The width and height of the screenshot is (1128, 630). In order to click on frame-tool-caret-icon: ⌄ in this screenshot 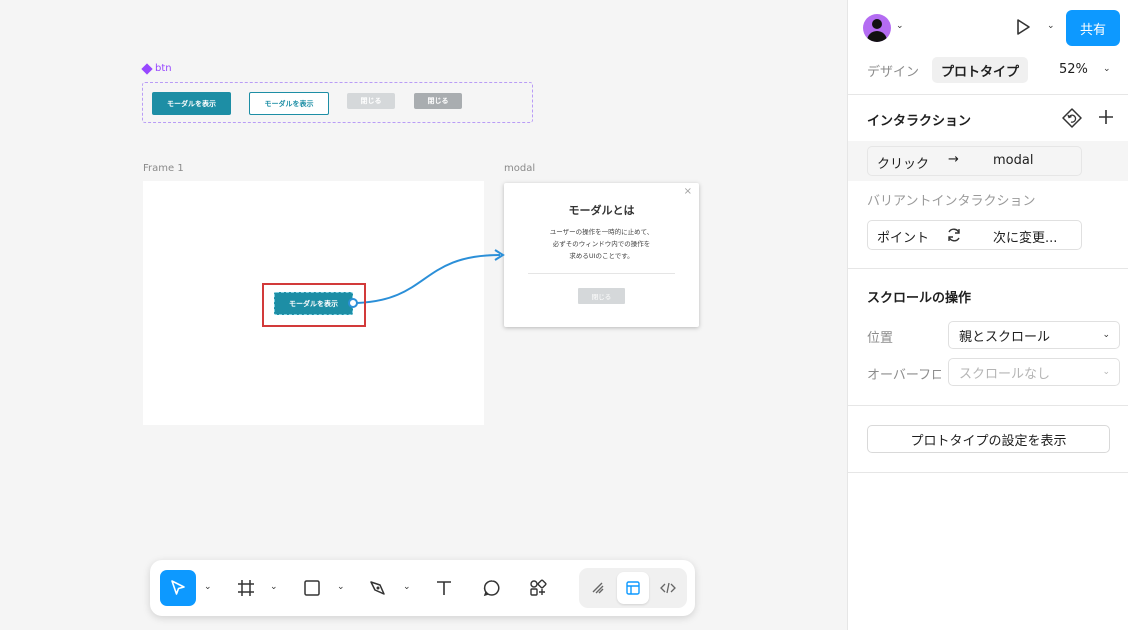, I will do `click(274, 587)`.